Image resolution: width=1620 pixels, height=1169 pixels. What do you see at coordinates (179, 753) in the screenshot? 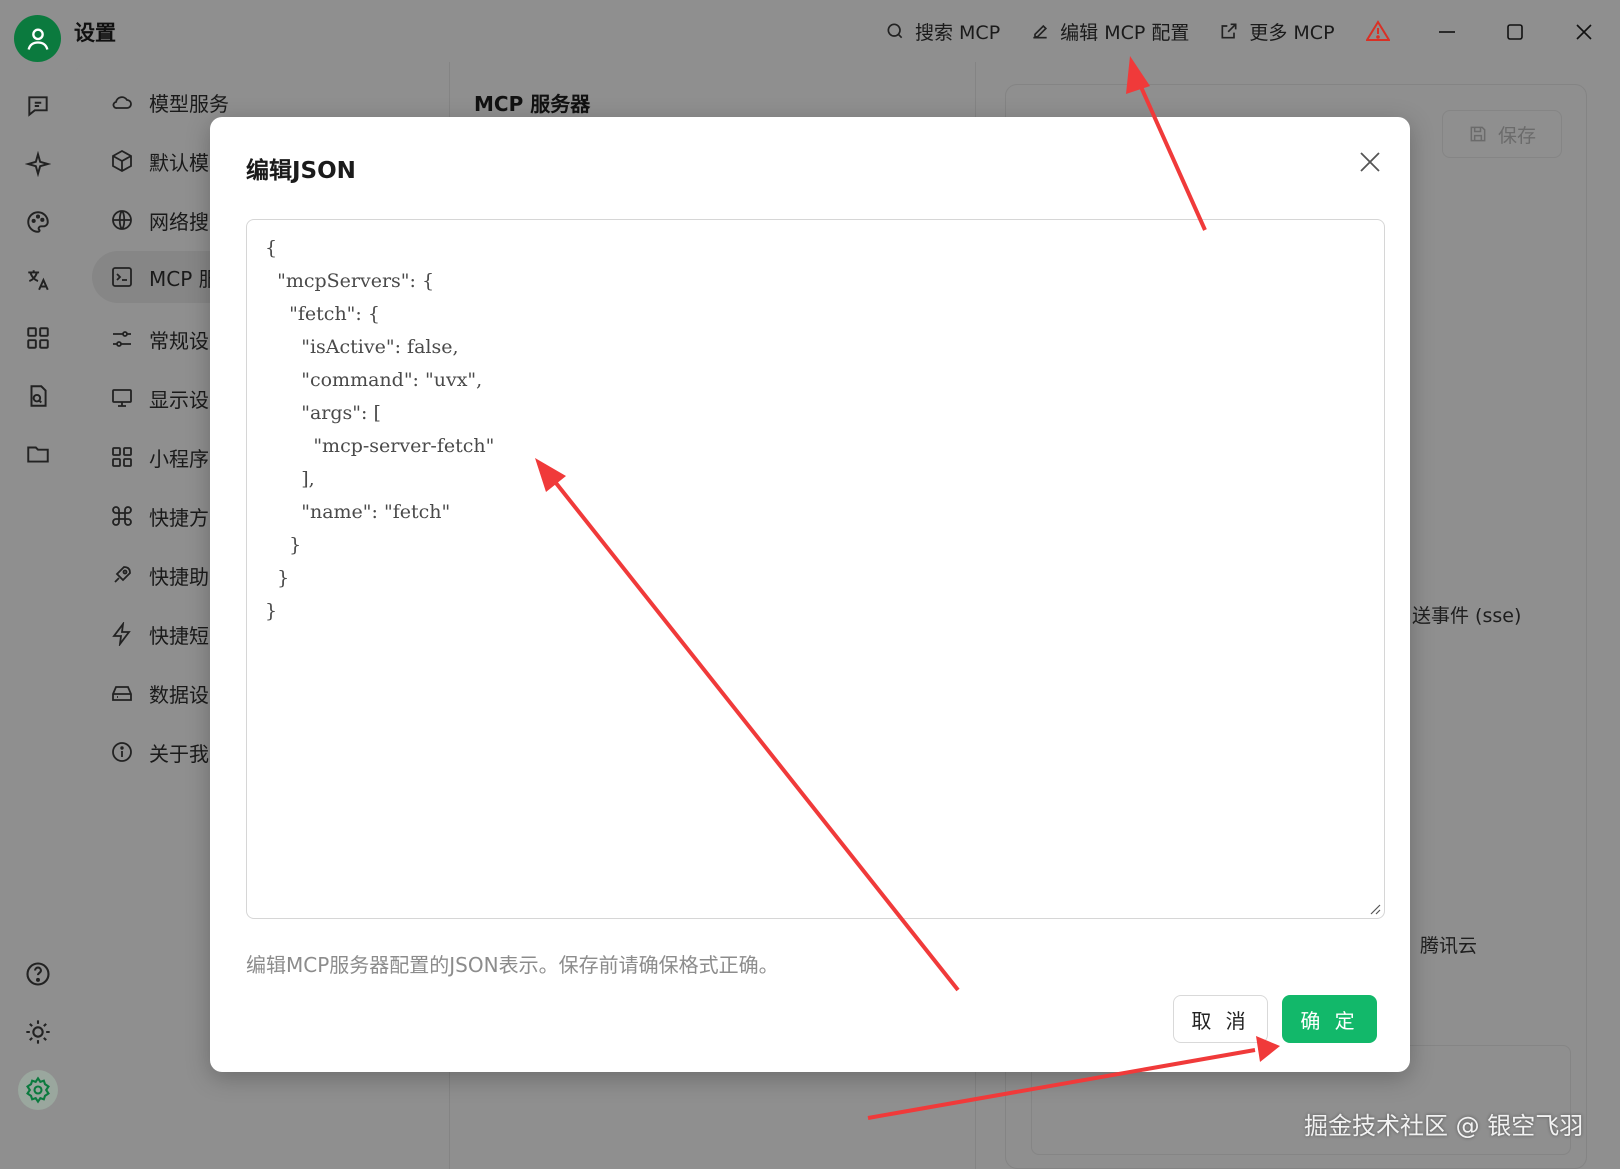
I see `nav-item-label: 关于我` at bounding box center [179, 753].